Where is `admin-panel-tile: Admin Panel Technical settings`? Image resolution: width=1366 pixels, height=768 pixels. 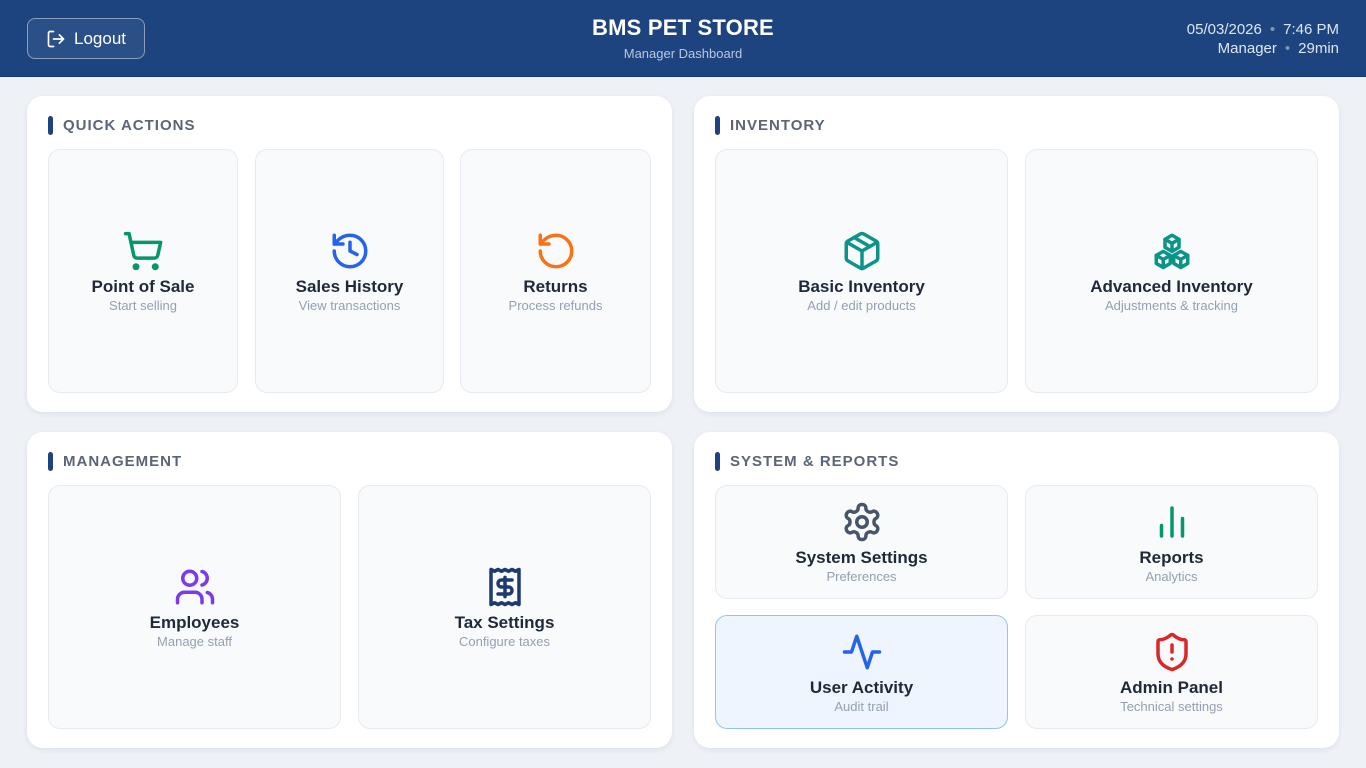 admin-panel-tile: Admin Panel Technical settings is located at coordinates (1171, 672).